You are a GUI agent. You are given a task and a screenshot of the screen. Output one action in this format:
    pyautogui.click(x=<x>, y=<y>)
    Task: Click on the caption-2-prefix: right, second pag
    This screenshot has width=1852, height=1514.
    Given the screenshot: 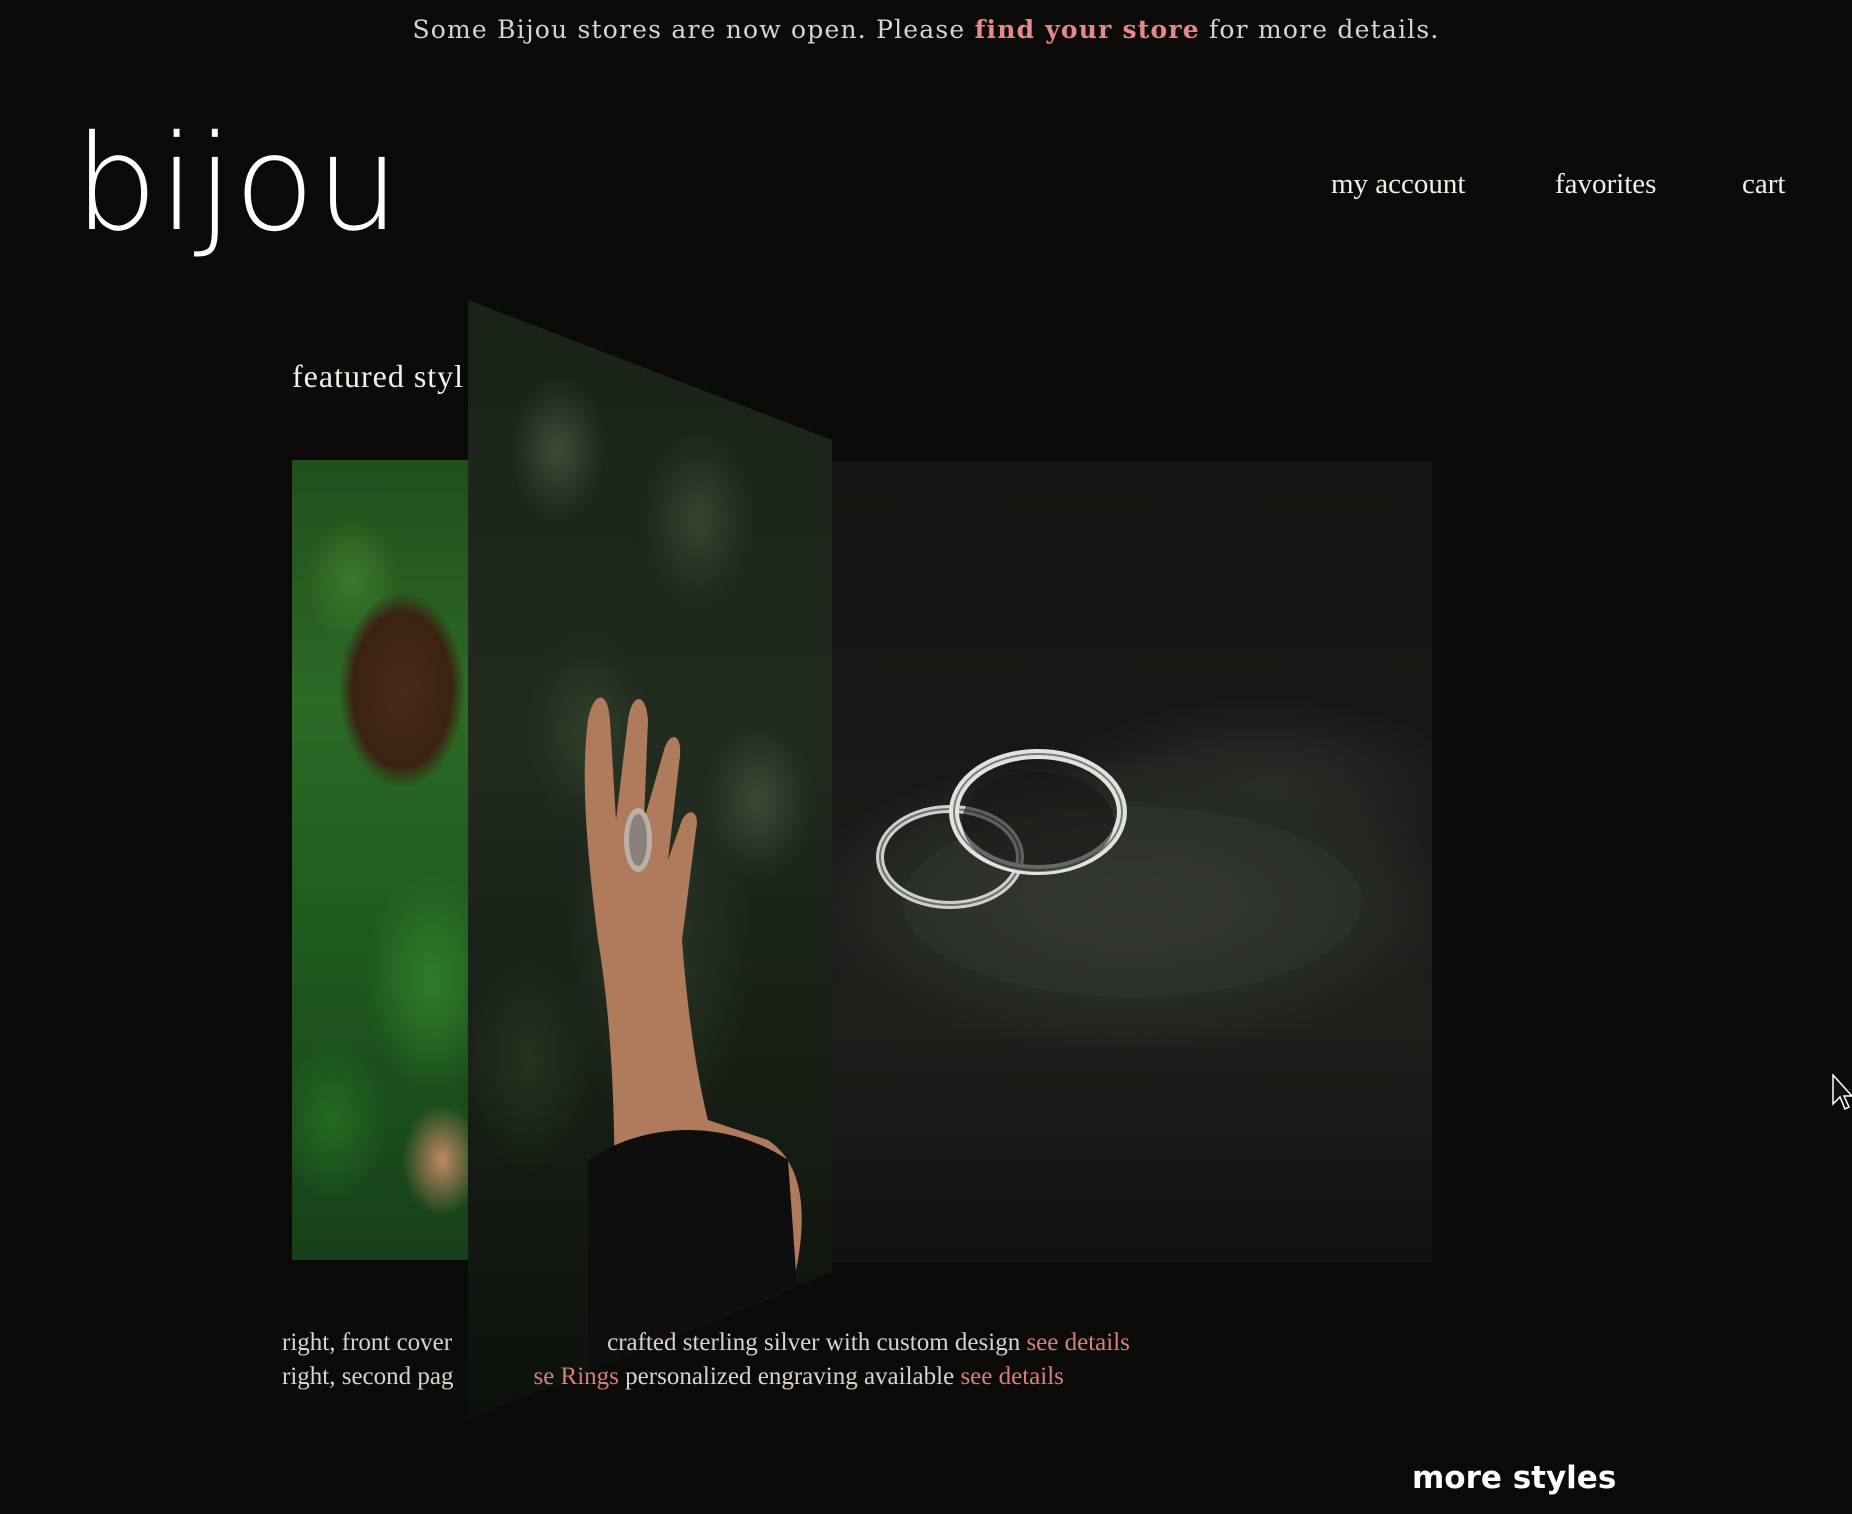 What is the action you would take?
    pyautogui.click(x=368, y=1376)
    